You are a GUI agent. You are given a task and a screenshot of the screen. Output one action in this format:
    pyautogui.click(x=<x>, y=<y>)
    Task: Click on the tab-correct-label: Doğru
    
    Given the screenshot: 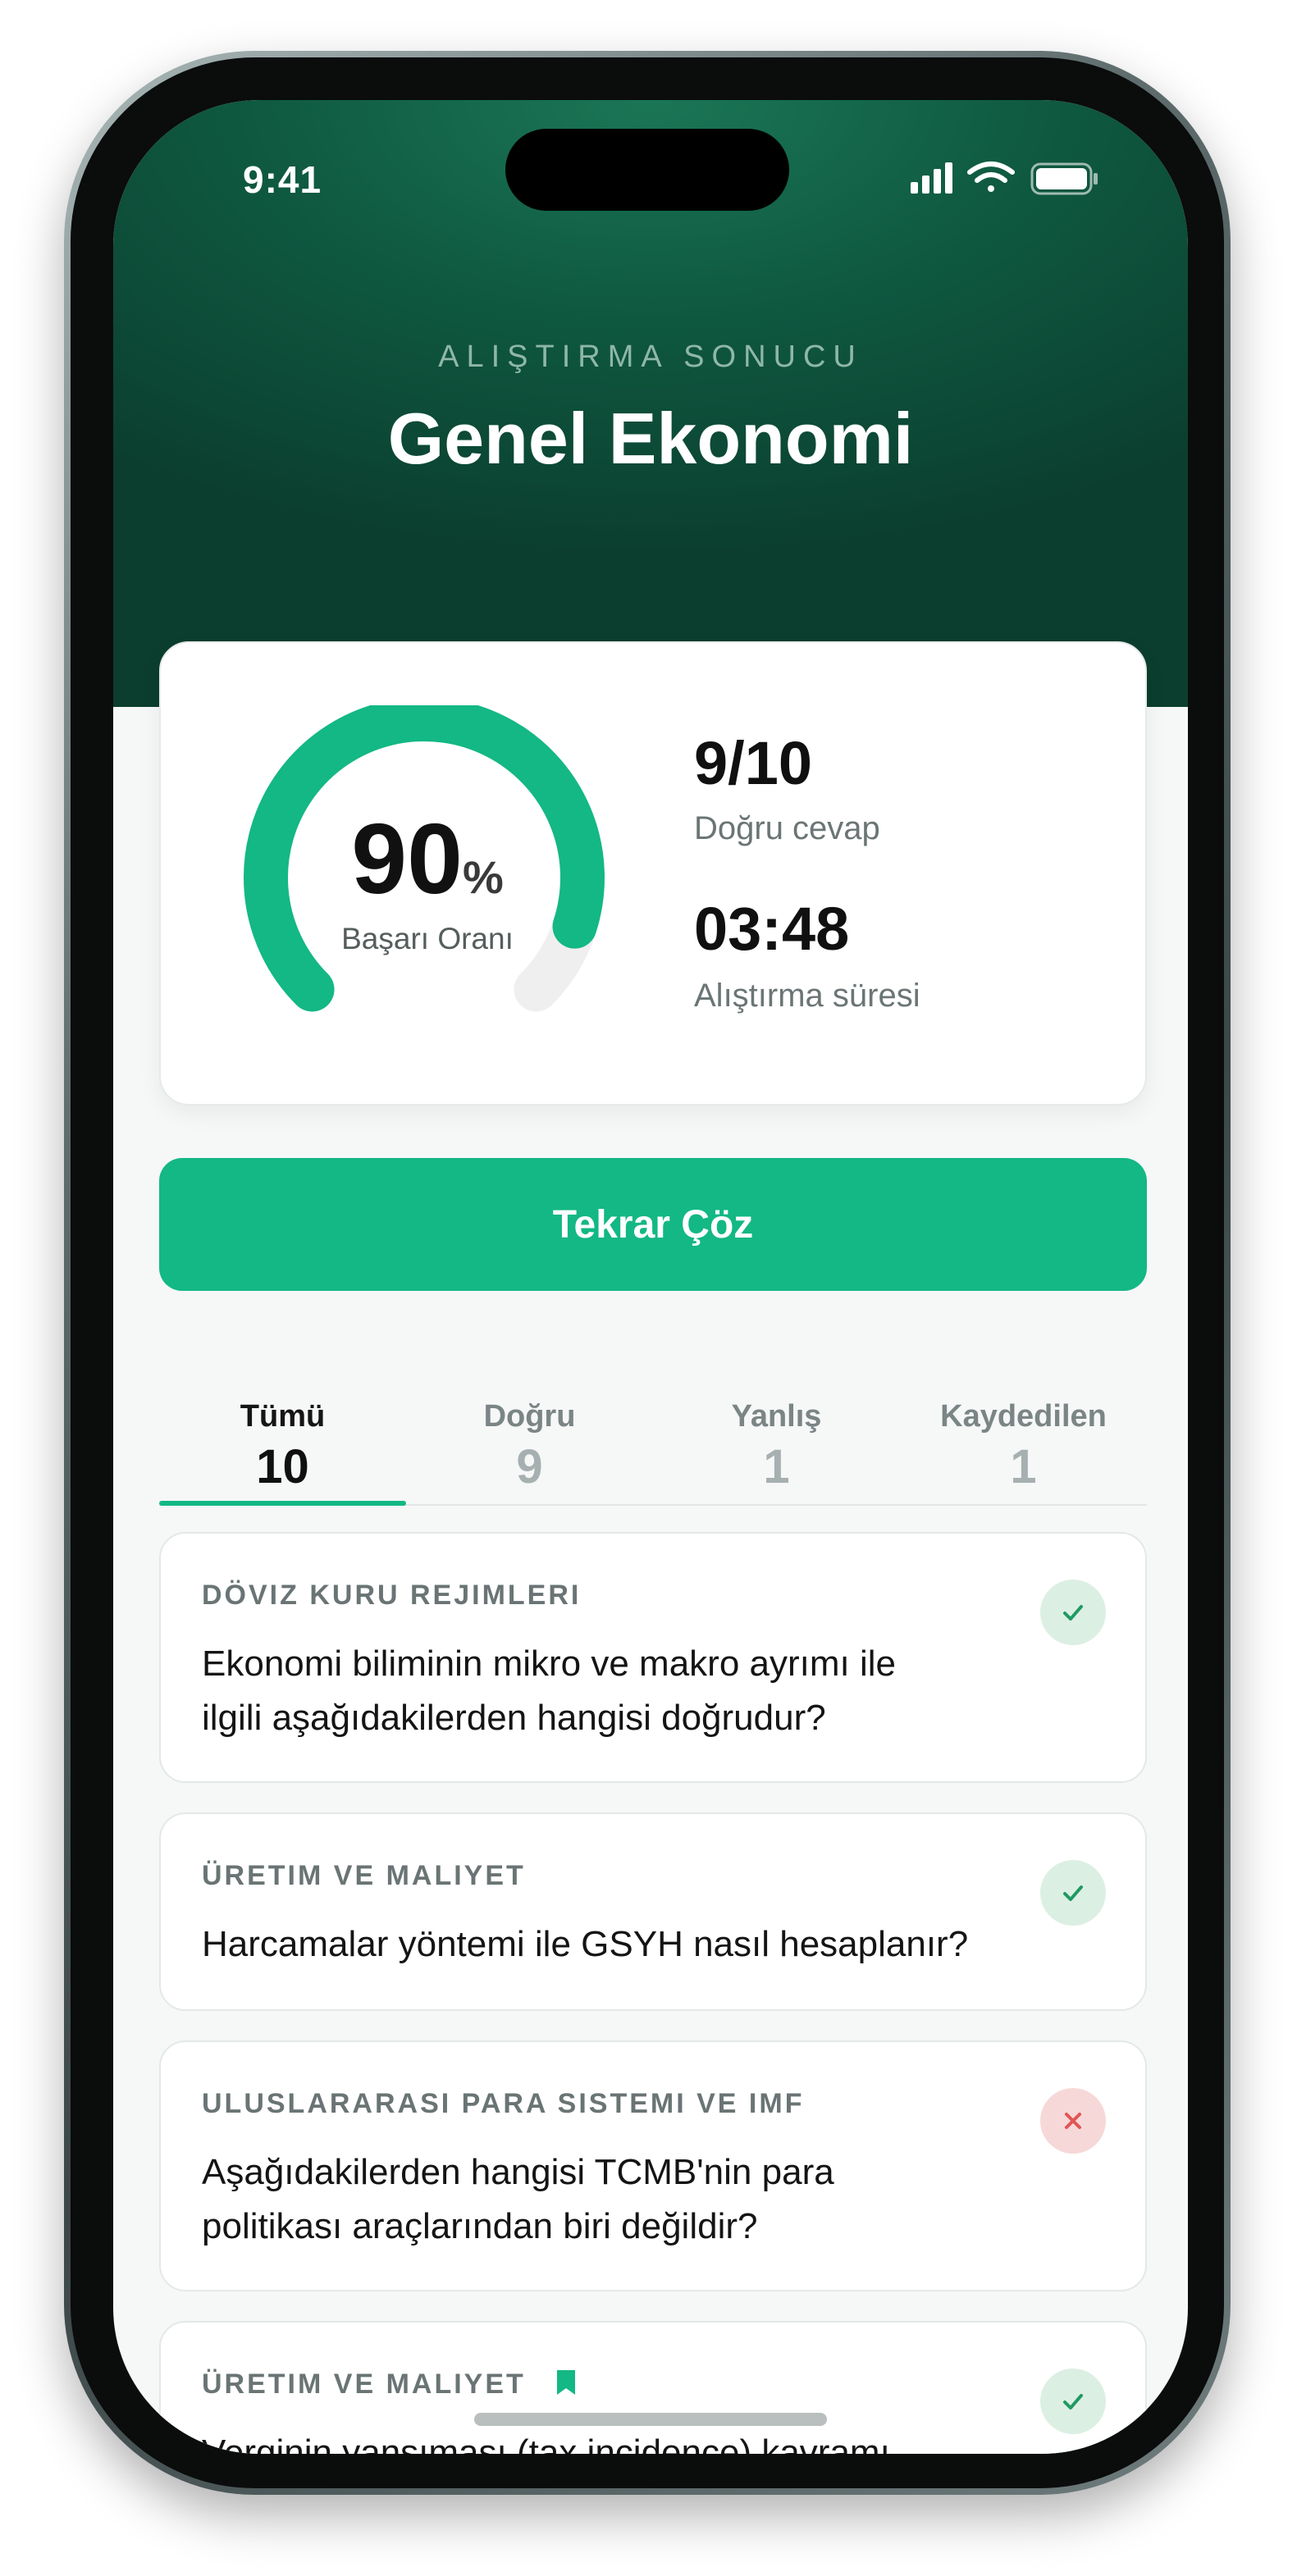 What is the action you would take?
    pyautogui.click(x=529, y=1416)
    